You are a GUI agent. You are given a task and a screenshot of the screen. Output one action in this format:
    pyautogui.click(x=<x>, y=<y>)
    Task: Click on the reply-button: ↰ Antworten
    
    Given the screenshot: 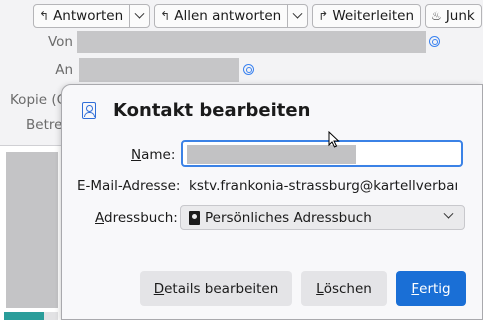 What is the action you would take?
    pyautogui.click(x=81, y=16)
    